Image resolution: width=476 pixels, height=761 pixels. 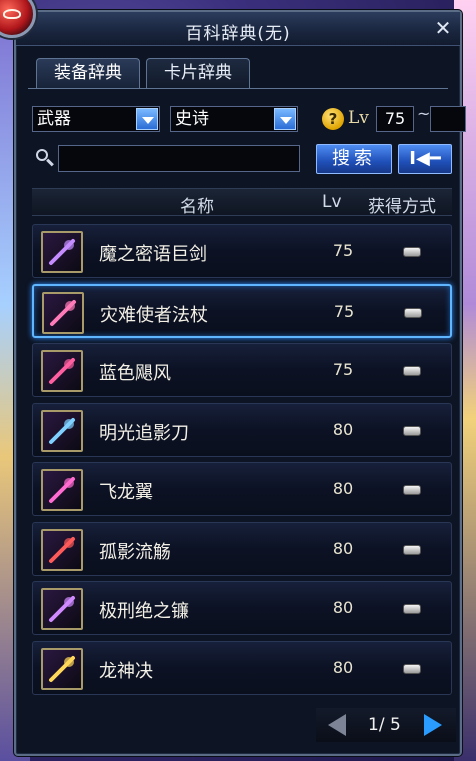 What do you see at coordinates (126, 492) in the screenshot?
I see `item-name: 飞龙翼` at bounding box center [126, 492].